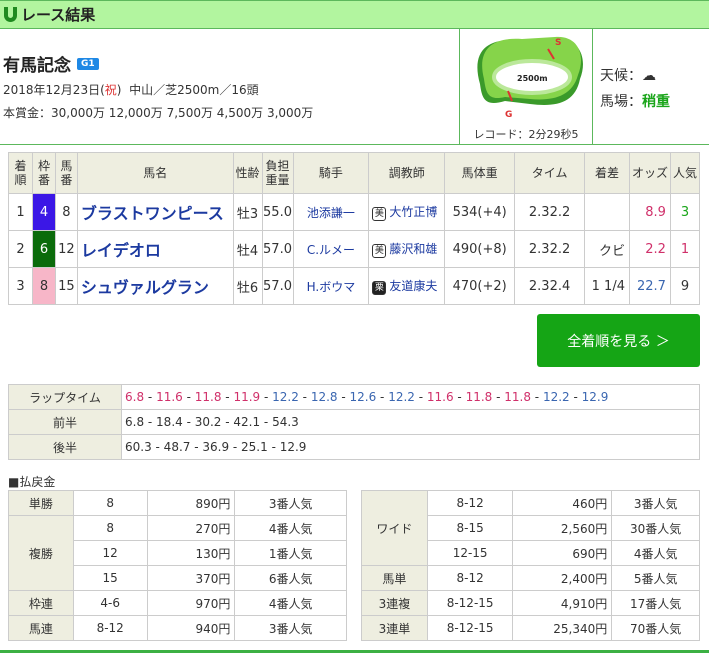 This screenshot has height=653, width=709. What do you see at coordinates (43, 173) in the screenshot?
I see `column-header: 枠番` at bounding box center [43, 173].